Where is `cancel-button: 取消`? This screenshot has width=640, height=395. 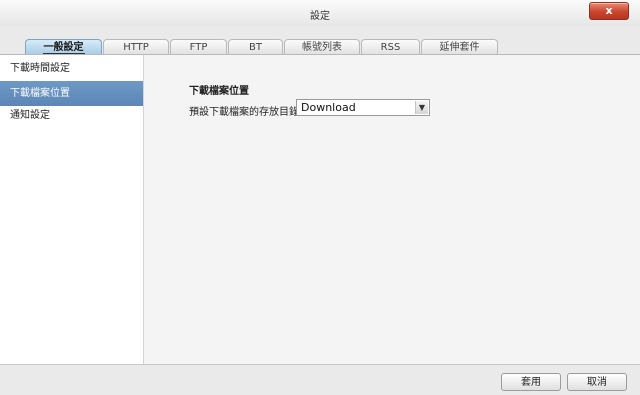 cancel-button: 取消 is located at coordinates (597, 382).